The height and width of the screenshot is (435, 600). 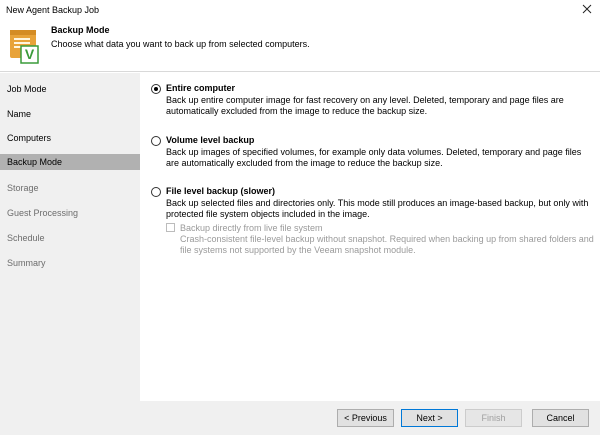 I want to click on sidebar-item-computers: Computers, so click(x=70, y=138).